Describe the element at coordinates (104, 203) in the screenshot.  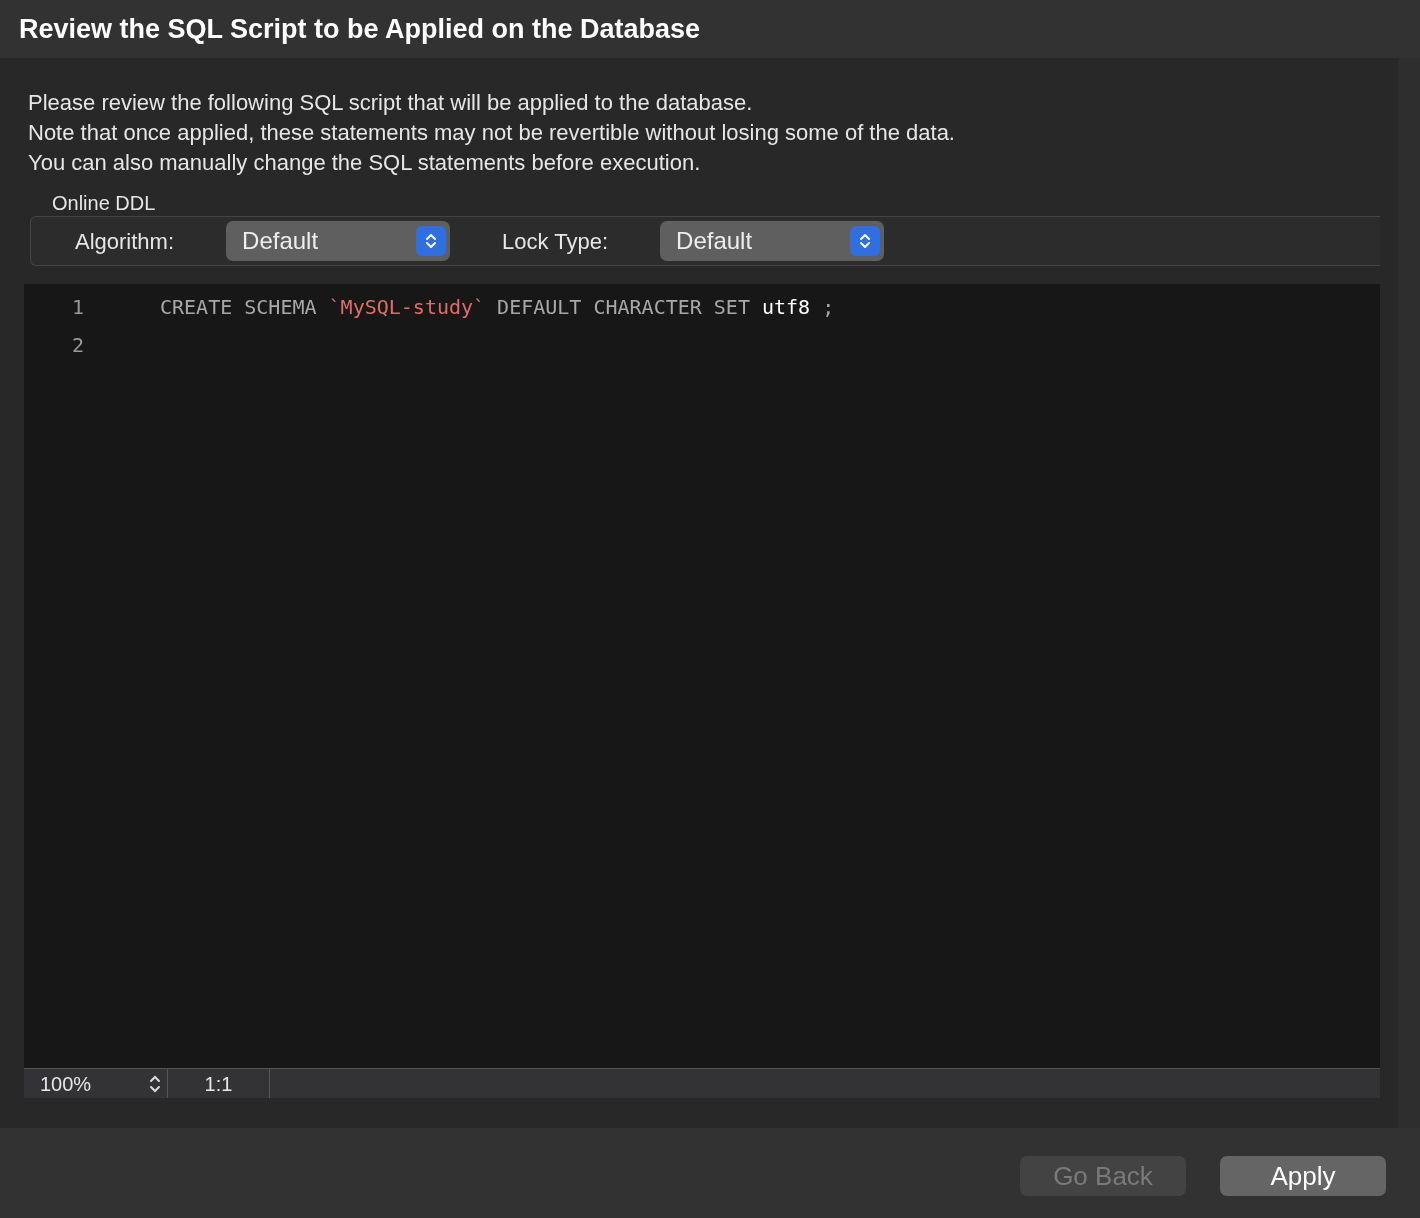
I see `group-title: Online DDL` at that location.